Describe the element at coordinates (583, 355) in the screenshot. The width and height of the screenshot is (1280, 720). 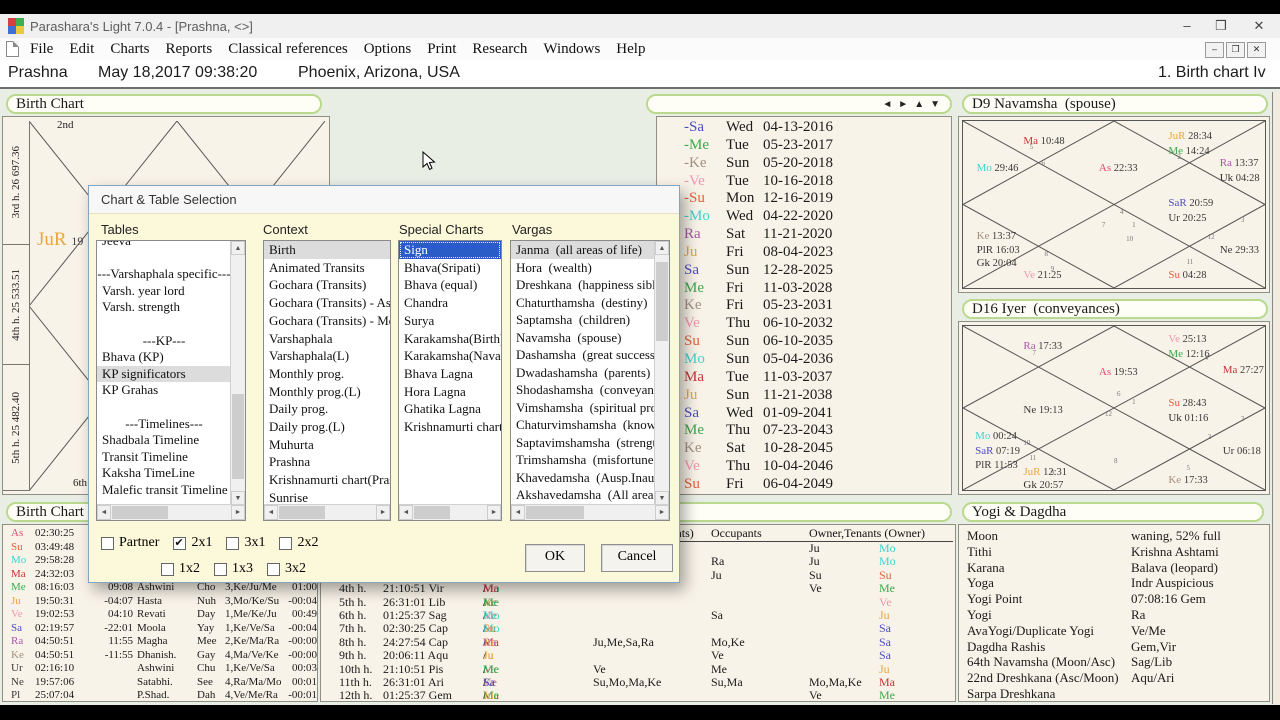
I see `list-item: Dashamsha (great successes)` at that location.